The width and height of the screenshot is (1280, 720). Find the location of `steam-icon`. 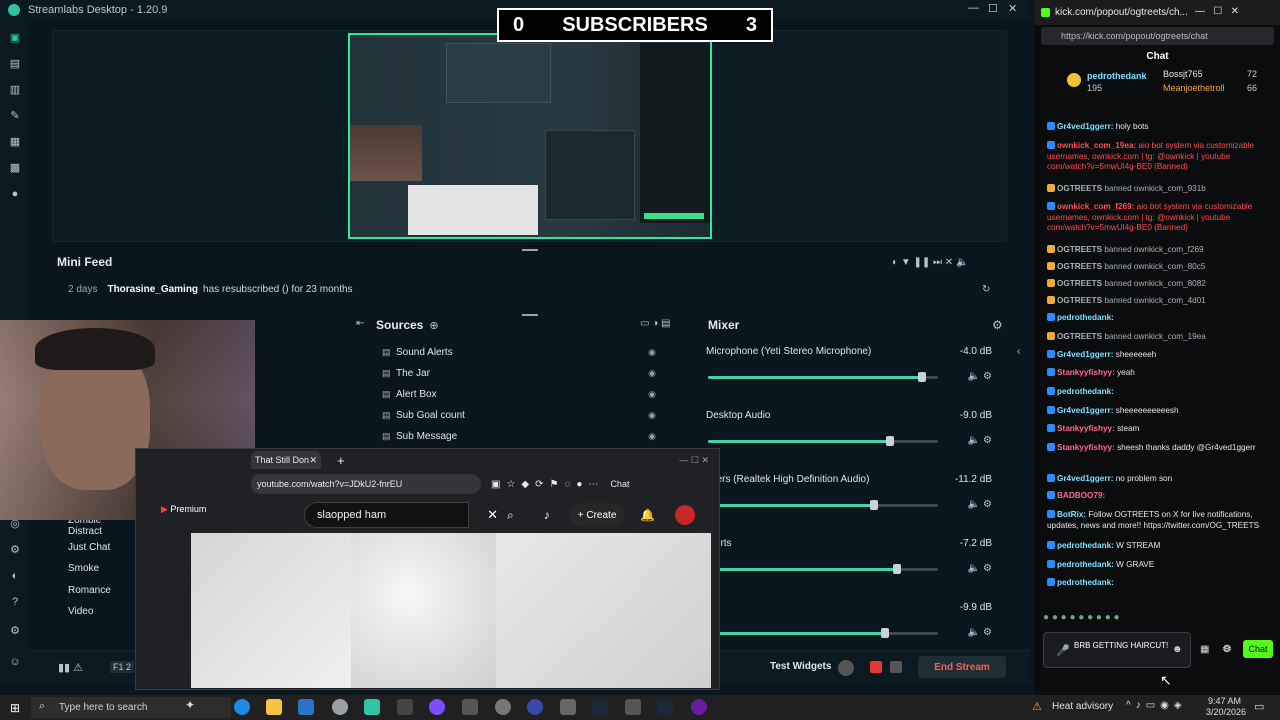

steam-icon is located at coordinates (600, 707).